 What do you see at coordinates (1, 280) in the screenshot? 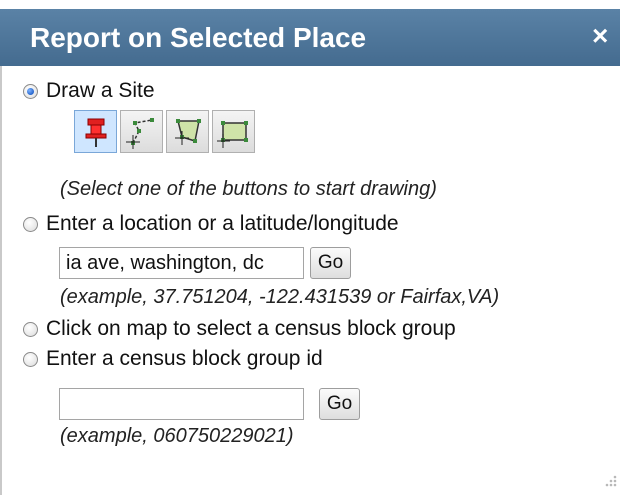
I see `panel-left-border` at bounding box center [1, 280].